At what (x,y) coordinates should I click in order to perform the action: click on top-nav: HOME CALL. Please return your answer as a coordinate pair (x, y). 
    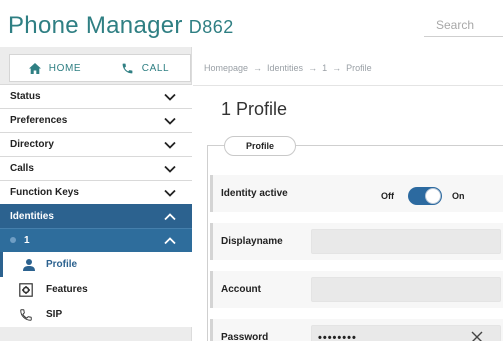
    Looking at the image, I should click on (100, 68).